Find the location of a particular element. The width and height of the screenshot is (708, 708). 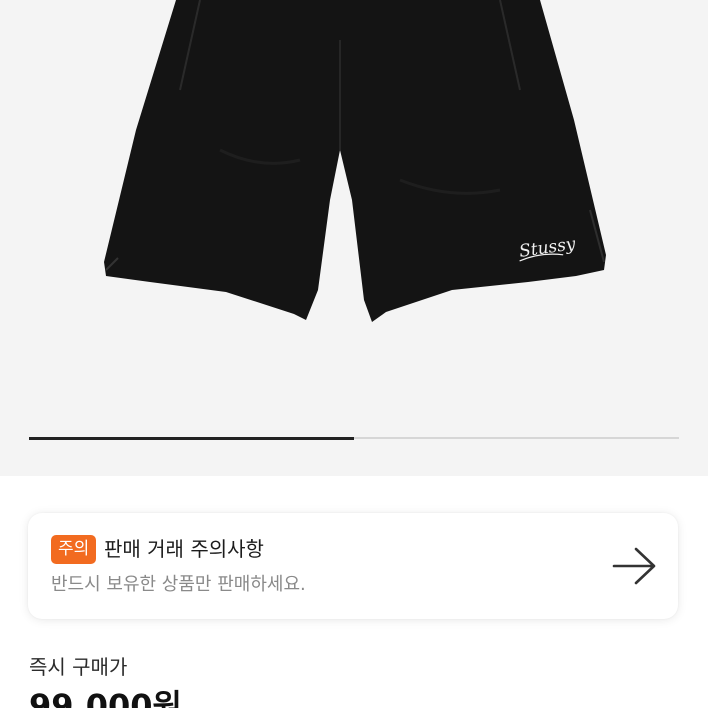

instant-buy-price: 99,000원 is located at coordinates (105, 697).